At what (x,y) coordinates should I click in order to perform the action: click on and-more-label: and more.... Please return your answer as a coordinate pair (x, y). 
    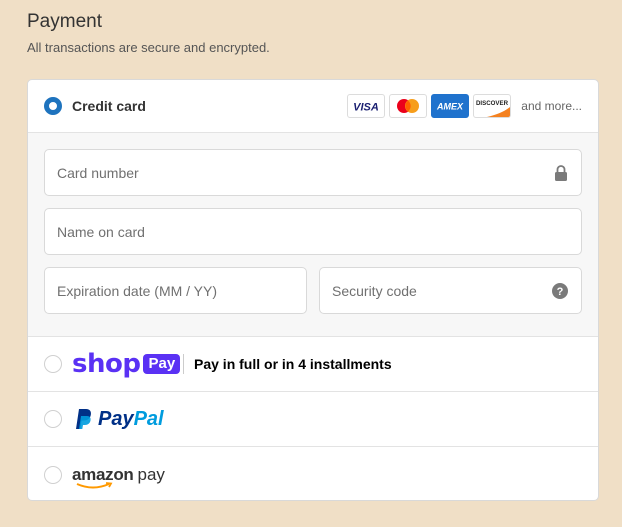
    Looking at the image, I should click on (551, 106).